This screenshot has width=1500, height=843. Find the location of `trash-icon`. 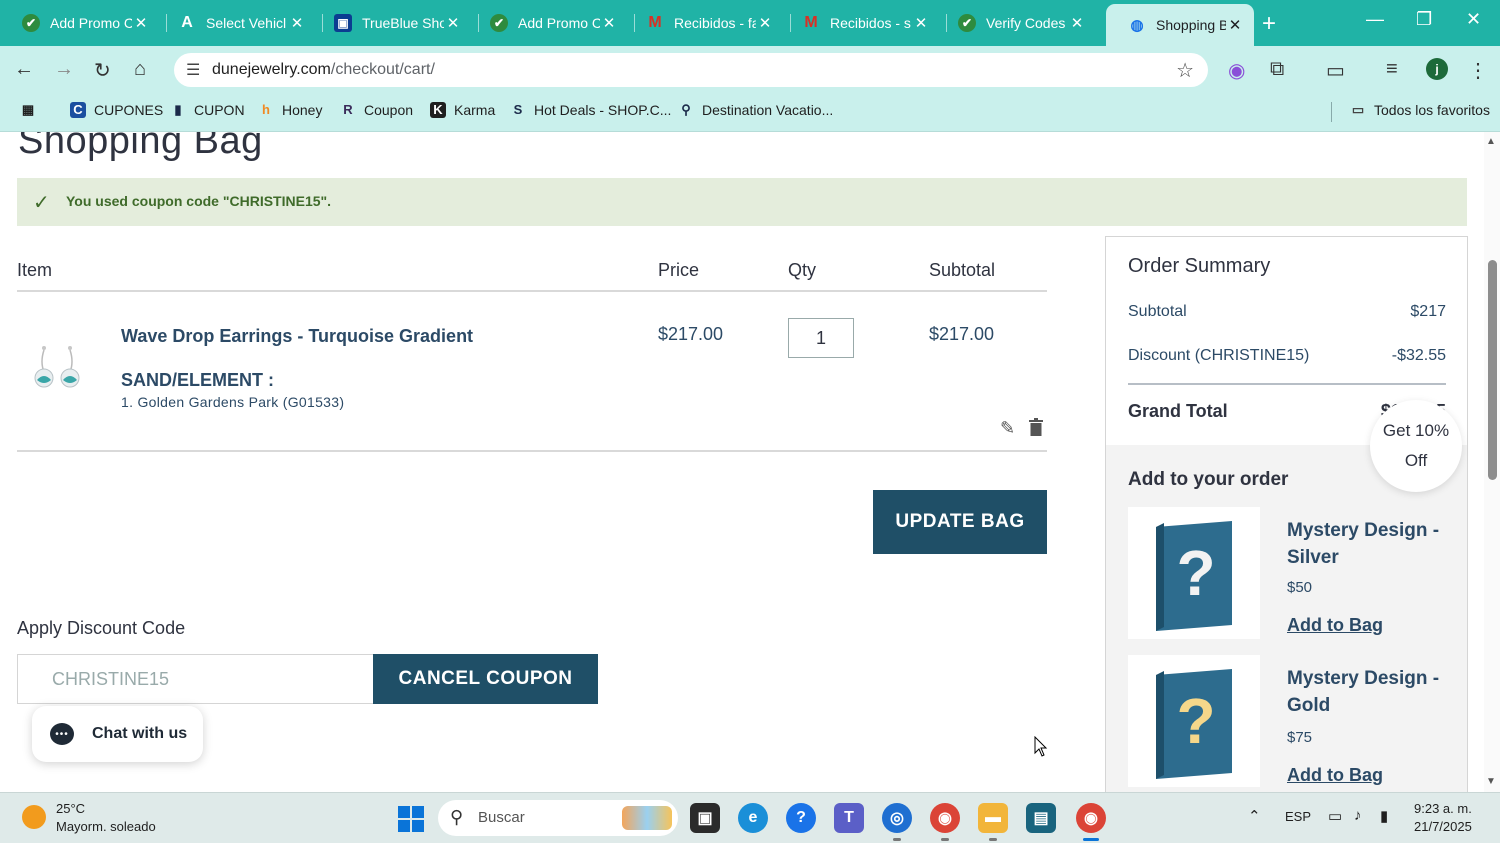

trash-icon is located at coordinates (1036, 427).